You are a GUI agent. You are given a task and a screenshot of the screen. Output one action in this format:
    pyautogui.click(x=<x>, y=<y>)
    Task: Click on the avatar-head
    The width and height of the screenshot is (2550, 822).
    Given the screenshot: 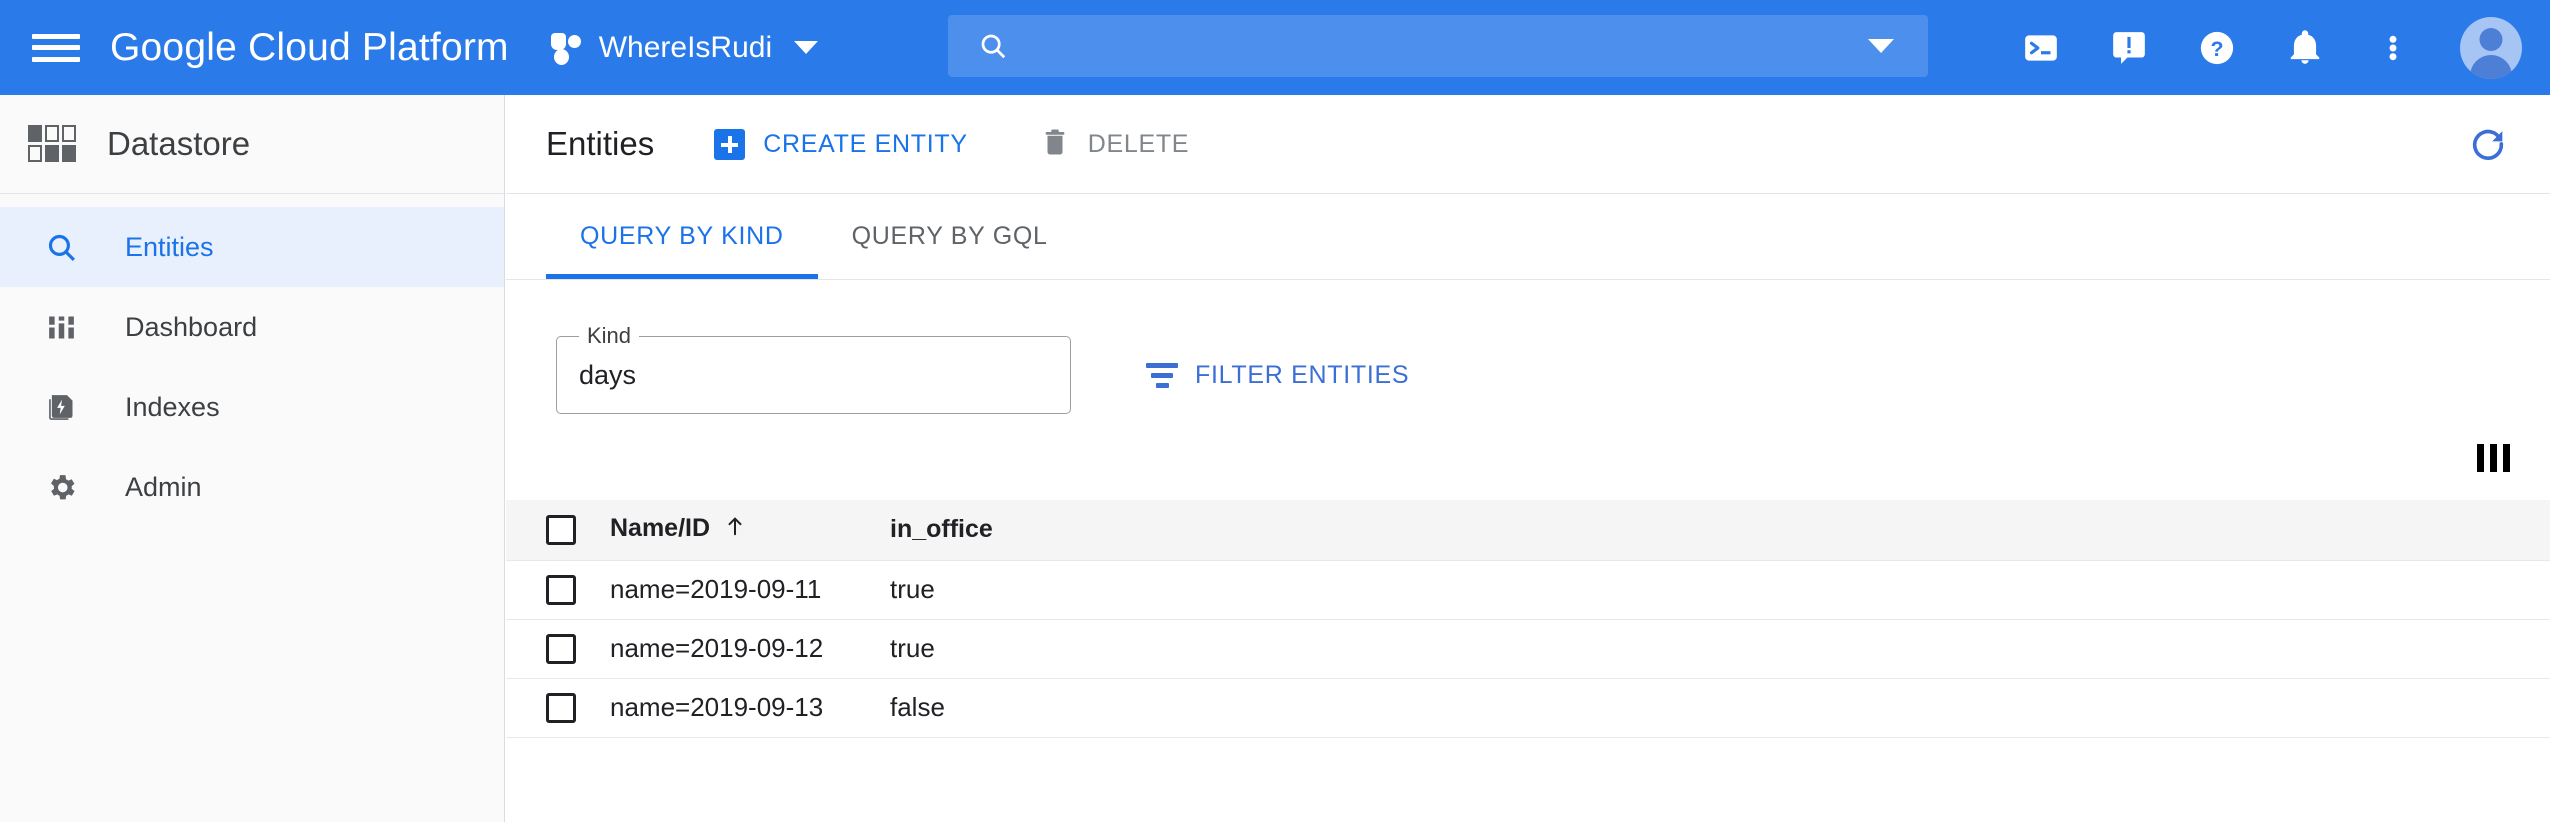 What is the action you would take?
    pyautogui.click(x=2491, y=39)
    